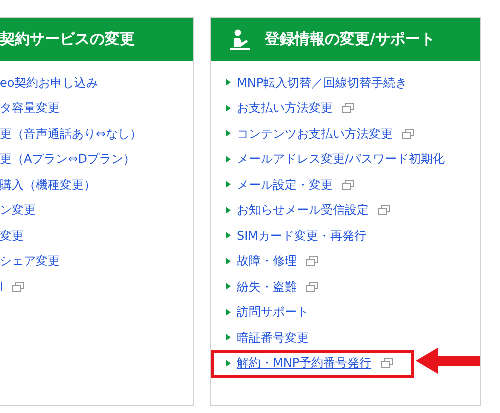  I want to click on menu-link: MNP転入切替／回線切替手続き, so click(322, 83).